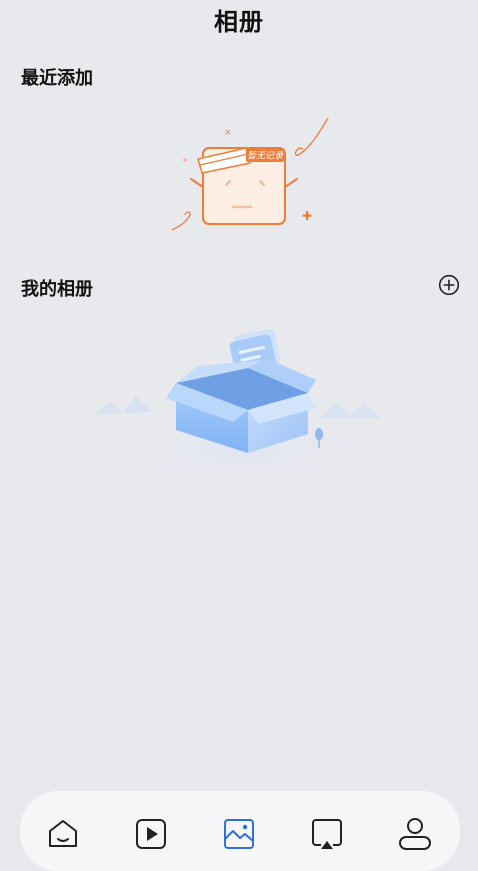 This screenshot has width=478, height=871. I want to click on tab-home, so click(63, 833).